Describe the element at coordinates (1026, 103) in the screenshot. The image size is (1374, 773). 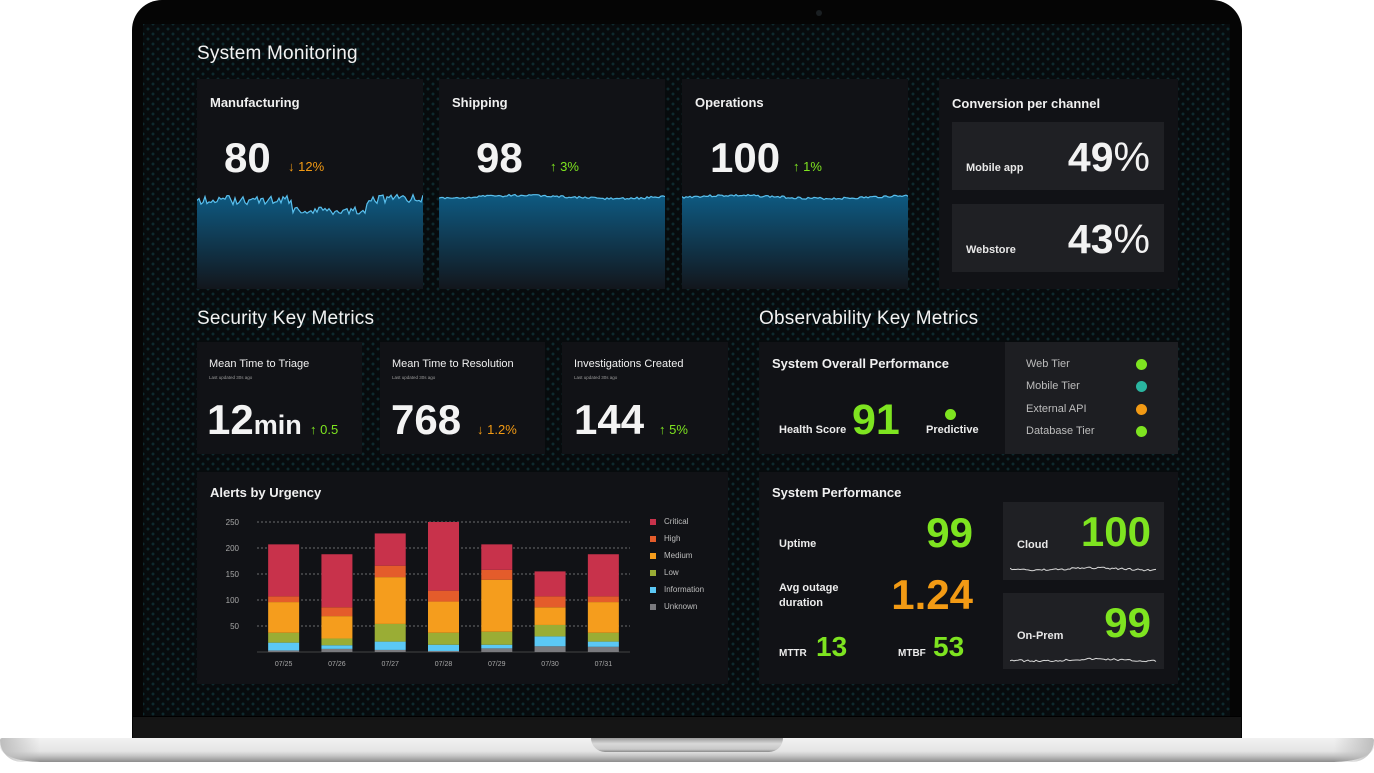
I see `card-title: Conversion per channel` at that location.